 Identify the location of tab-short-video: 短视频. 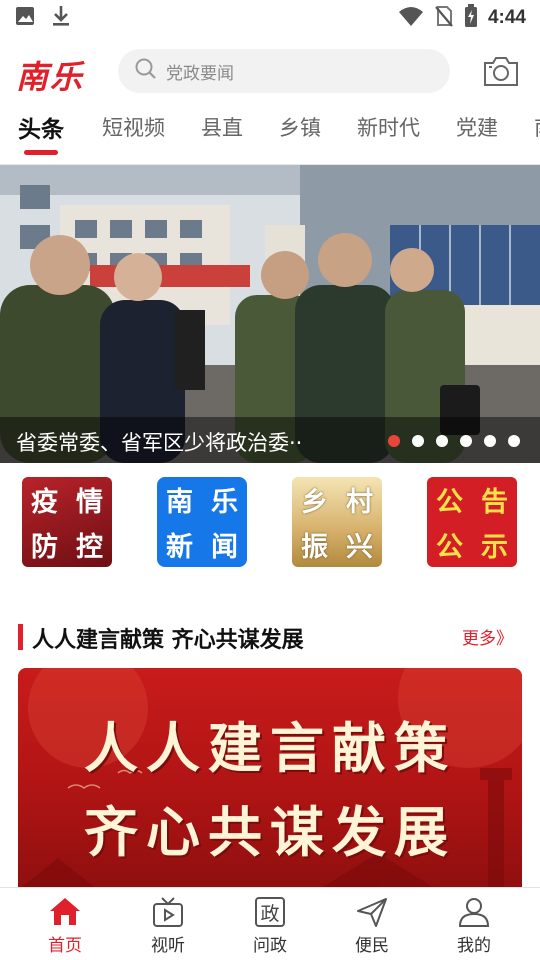
(133, 127).